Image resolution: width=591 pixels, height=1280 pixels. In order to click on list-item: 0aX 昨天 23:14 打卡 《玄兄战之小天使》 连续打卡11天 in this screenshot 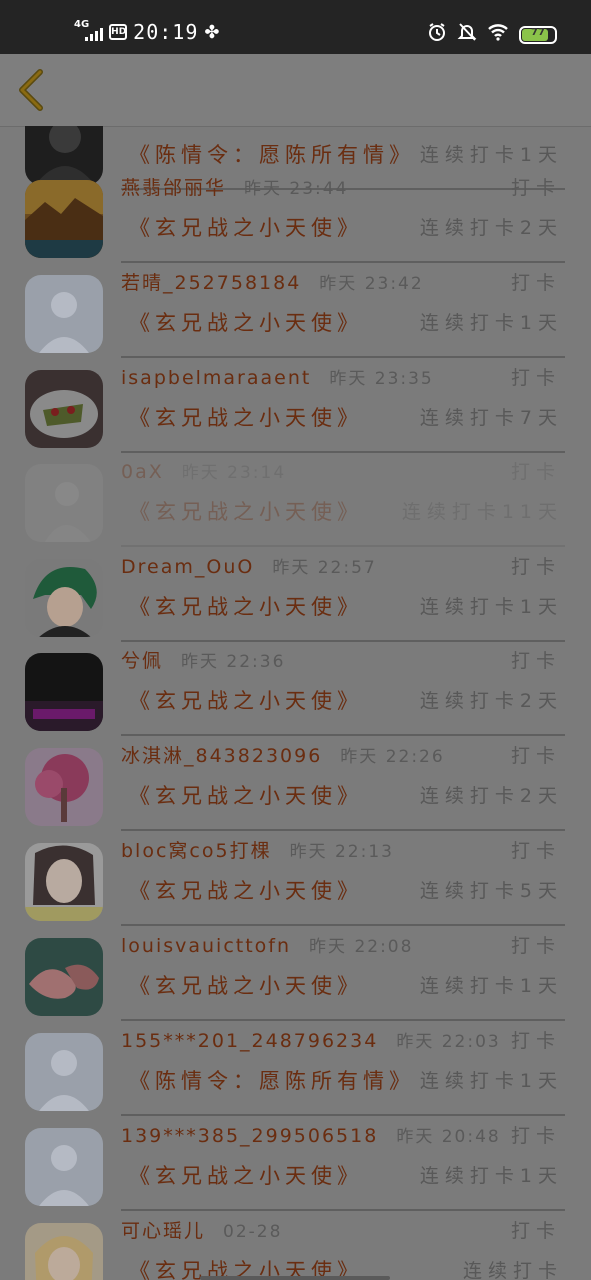, I will do `click(295, 499)`.